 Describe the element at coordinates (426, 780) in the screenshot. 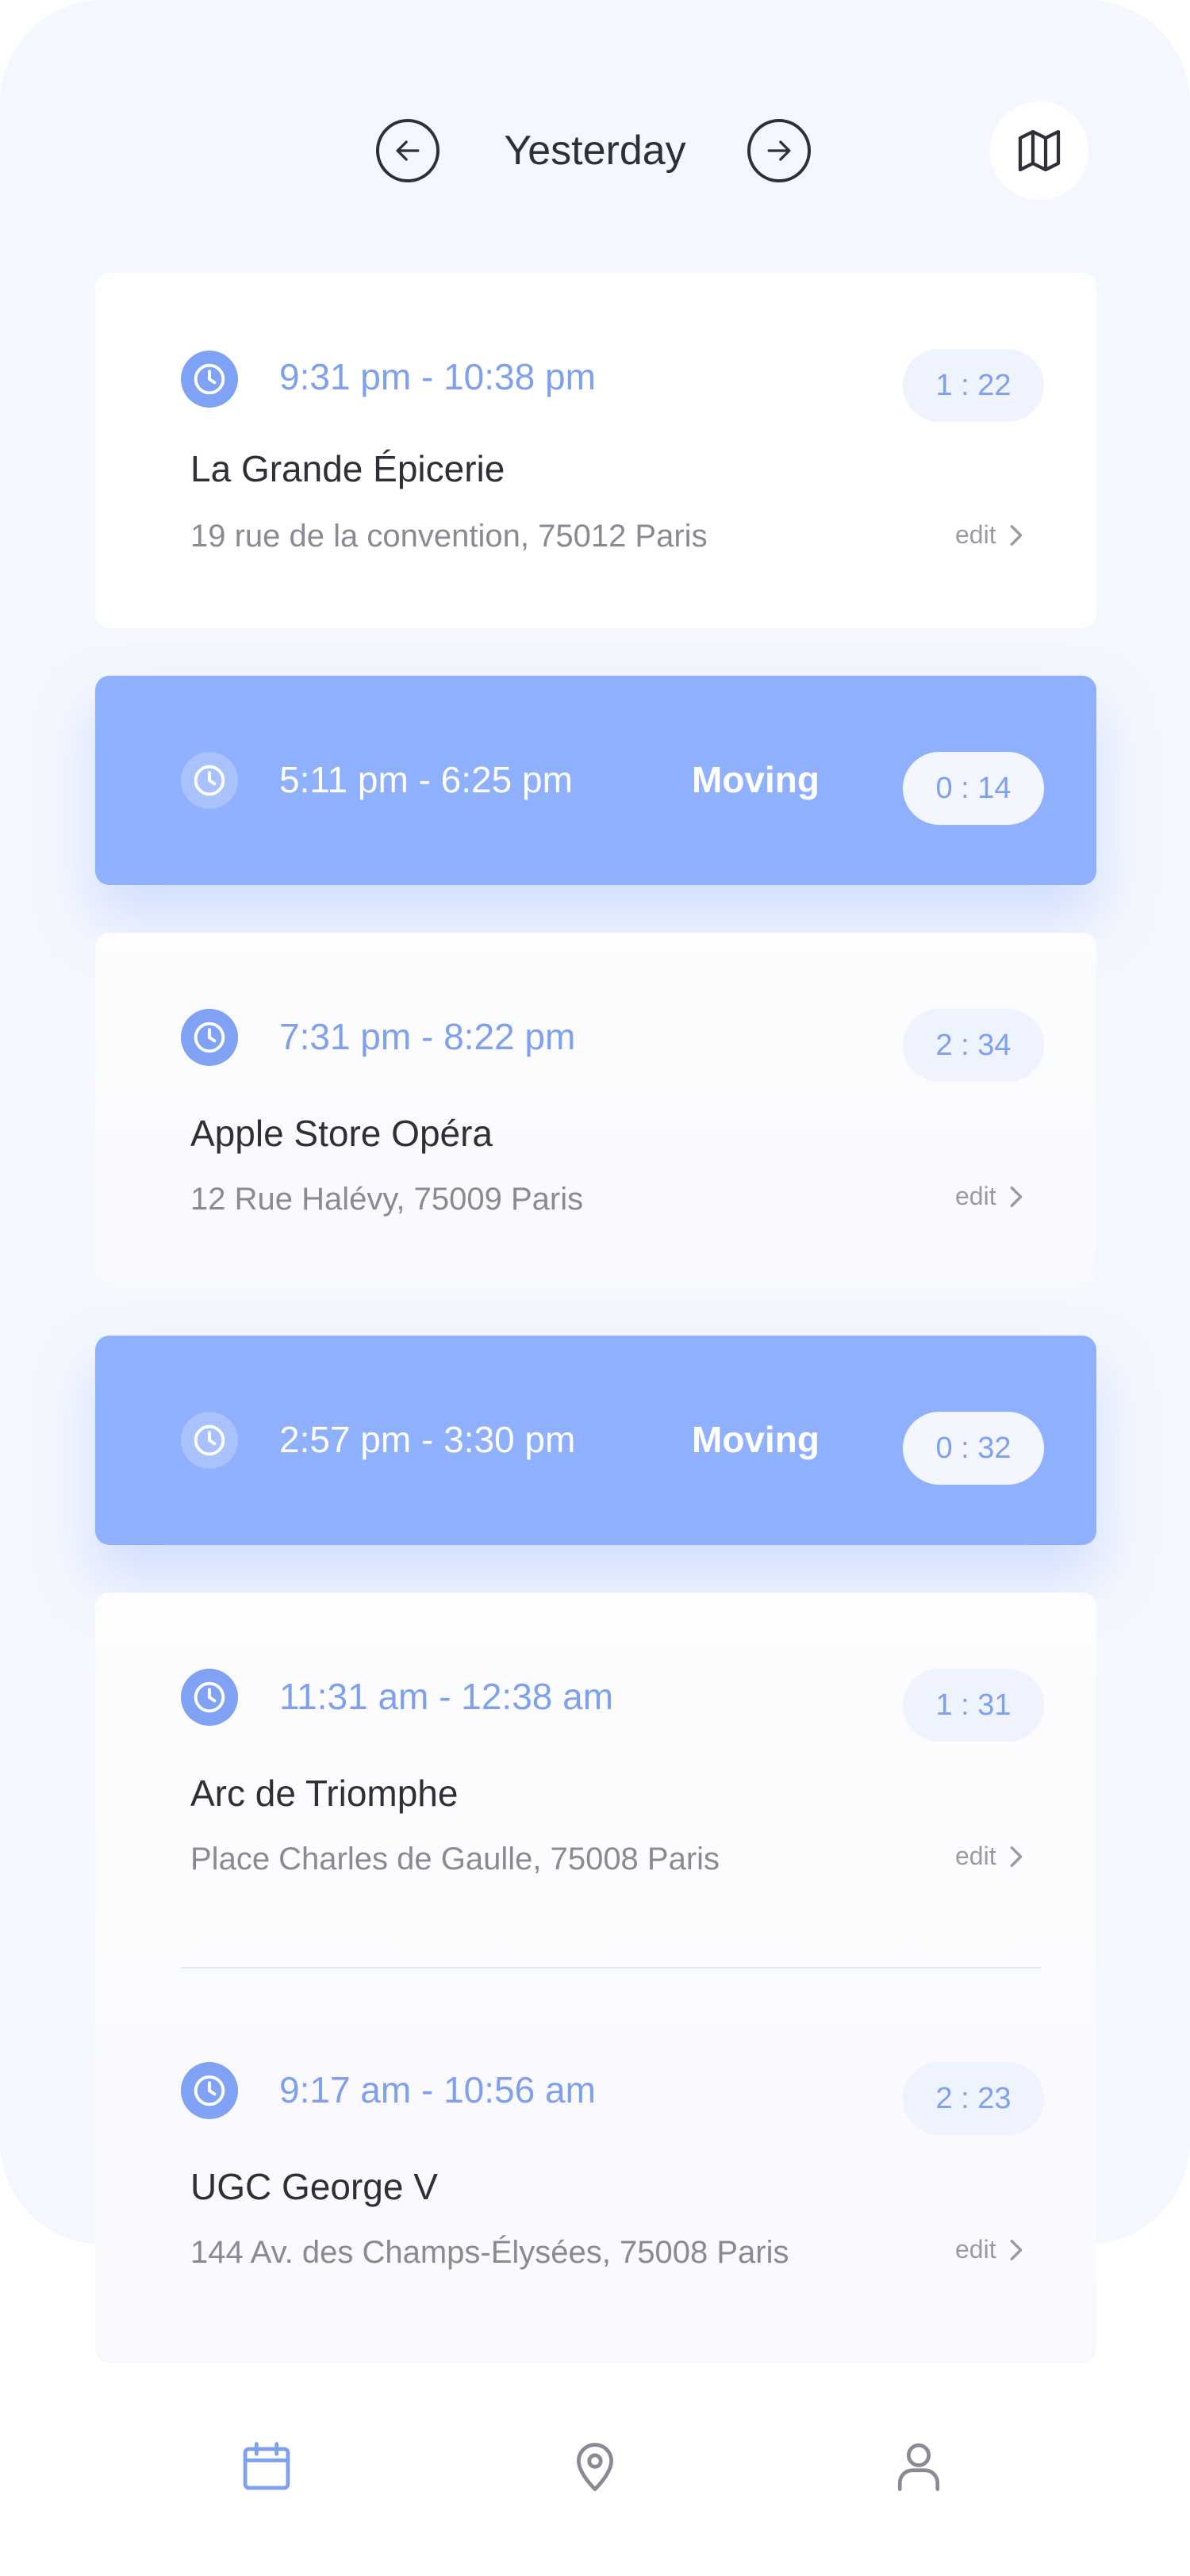

I see `time-range: 5:11 pm - 6:25 pm` at that location.